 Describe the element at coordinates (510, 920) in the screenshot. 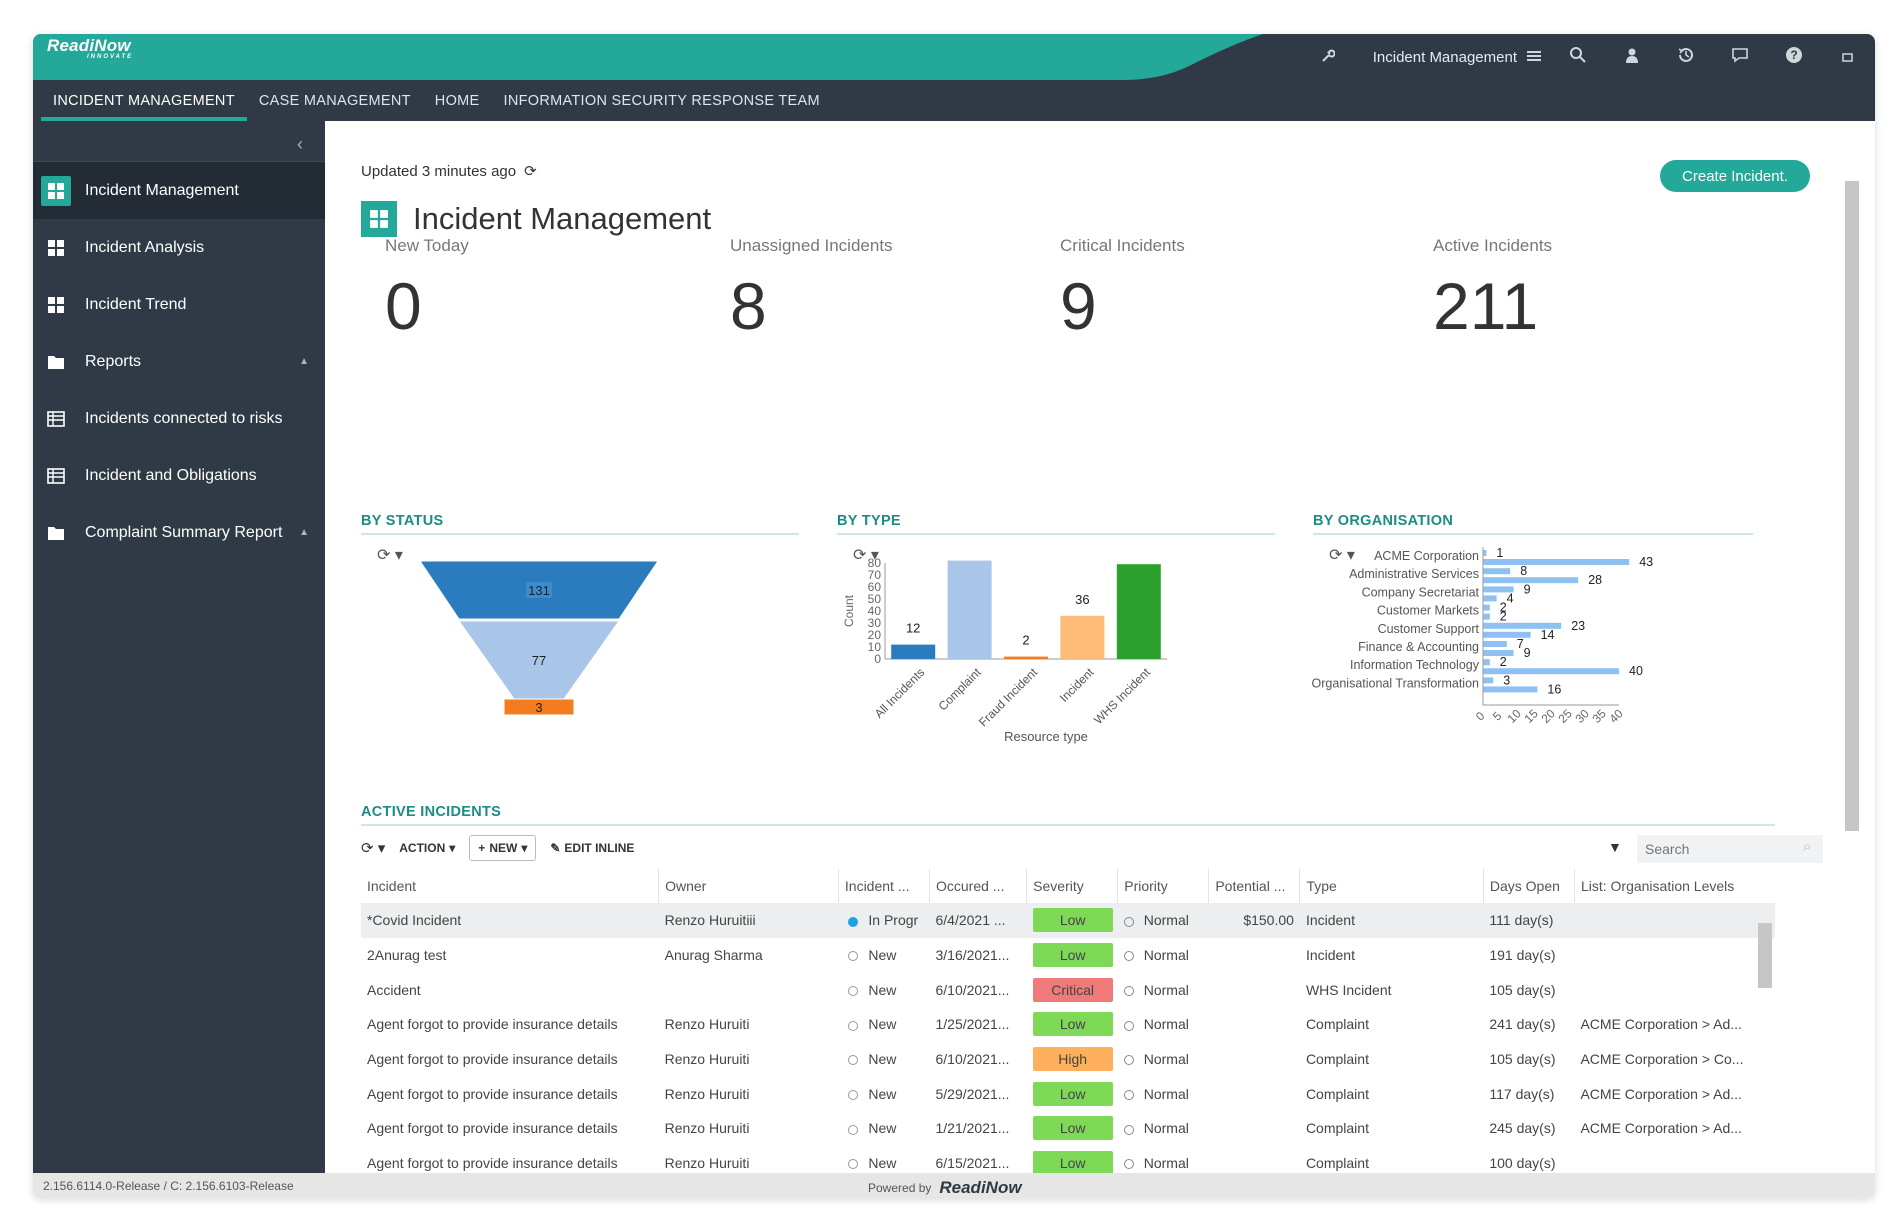

I see `incident-cell: *Covid Incident` at that location.